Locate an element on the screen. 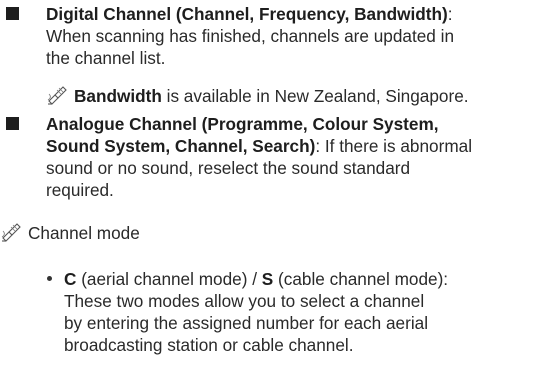  mode-key-c: C is located at coordinates (70, 279).